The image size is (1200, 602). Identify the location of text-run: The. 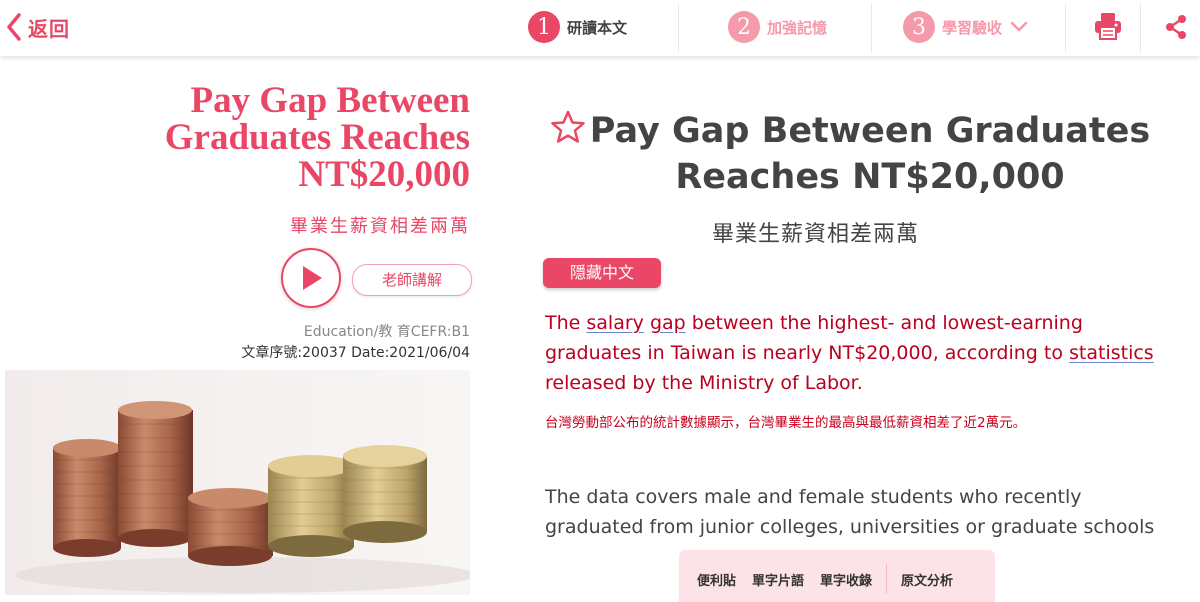
(566, 323).